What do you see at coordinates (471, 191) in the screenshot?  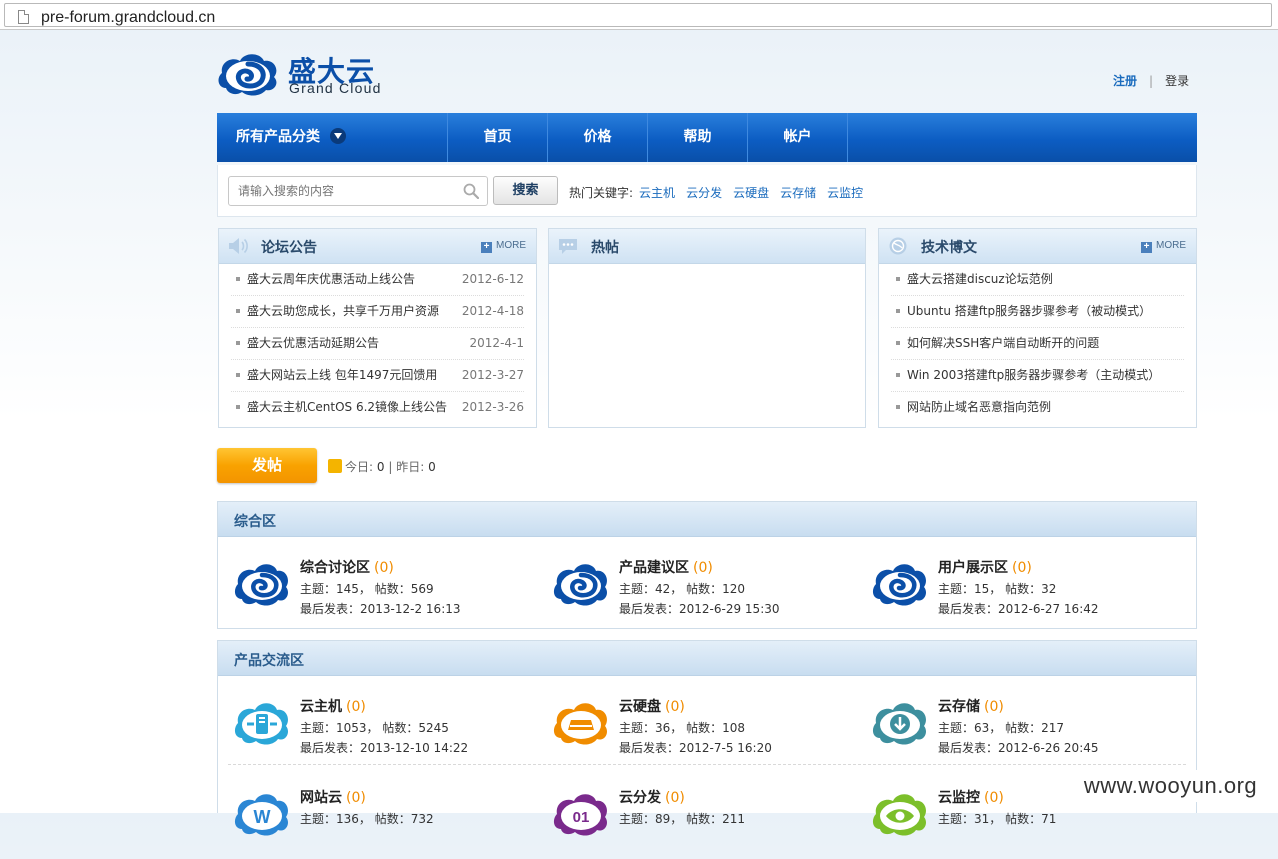 I see `search-icon` at bounding box center [471, 191].